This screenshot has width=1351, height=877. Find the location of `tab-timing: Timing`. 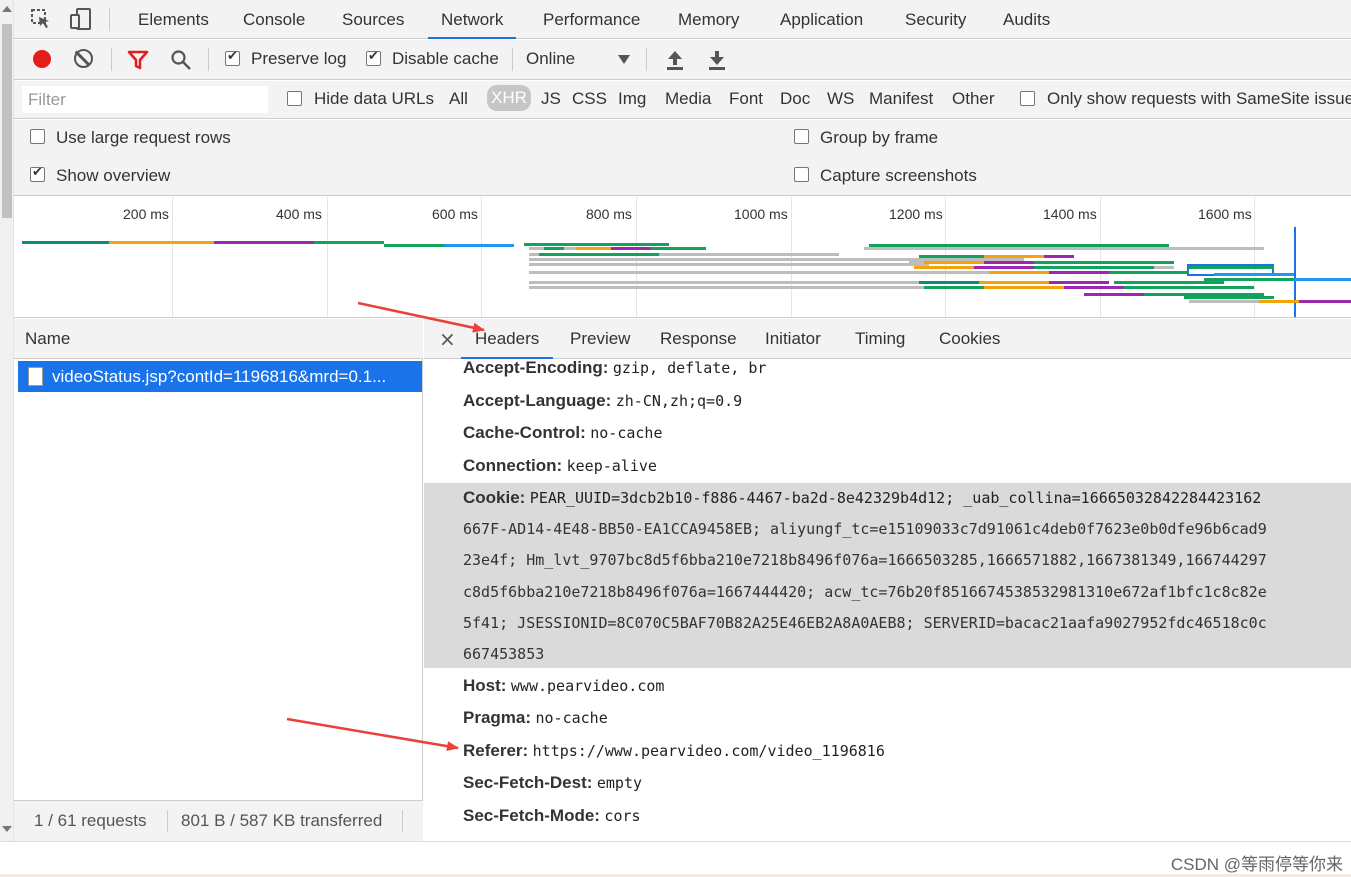

tab-timing: Timing is located at coordinates (880, 339).